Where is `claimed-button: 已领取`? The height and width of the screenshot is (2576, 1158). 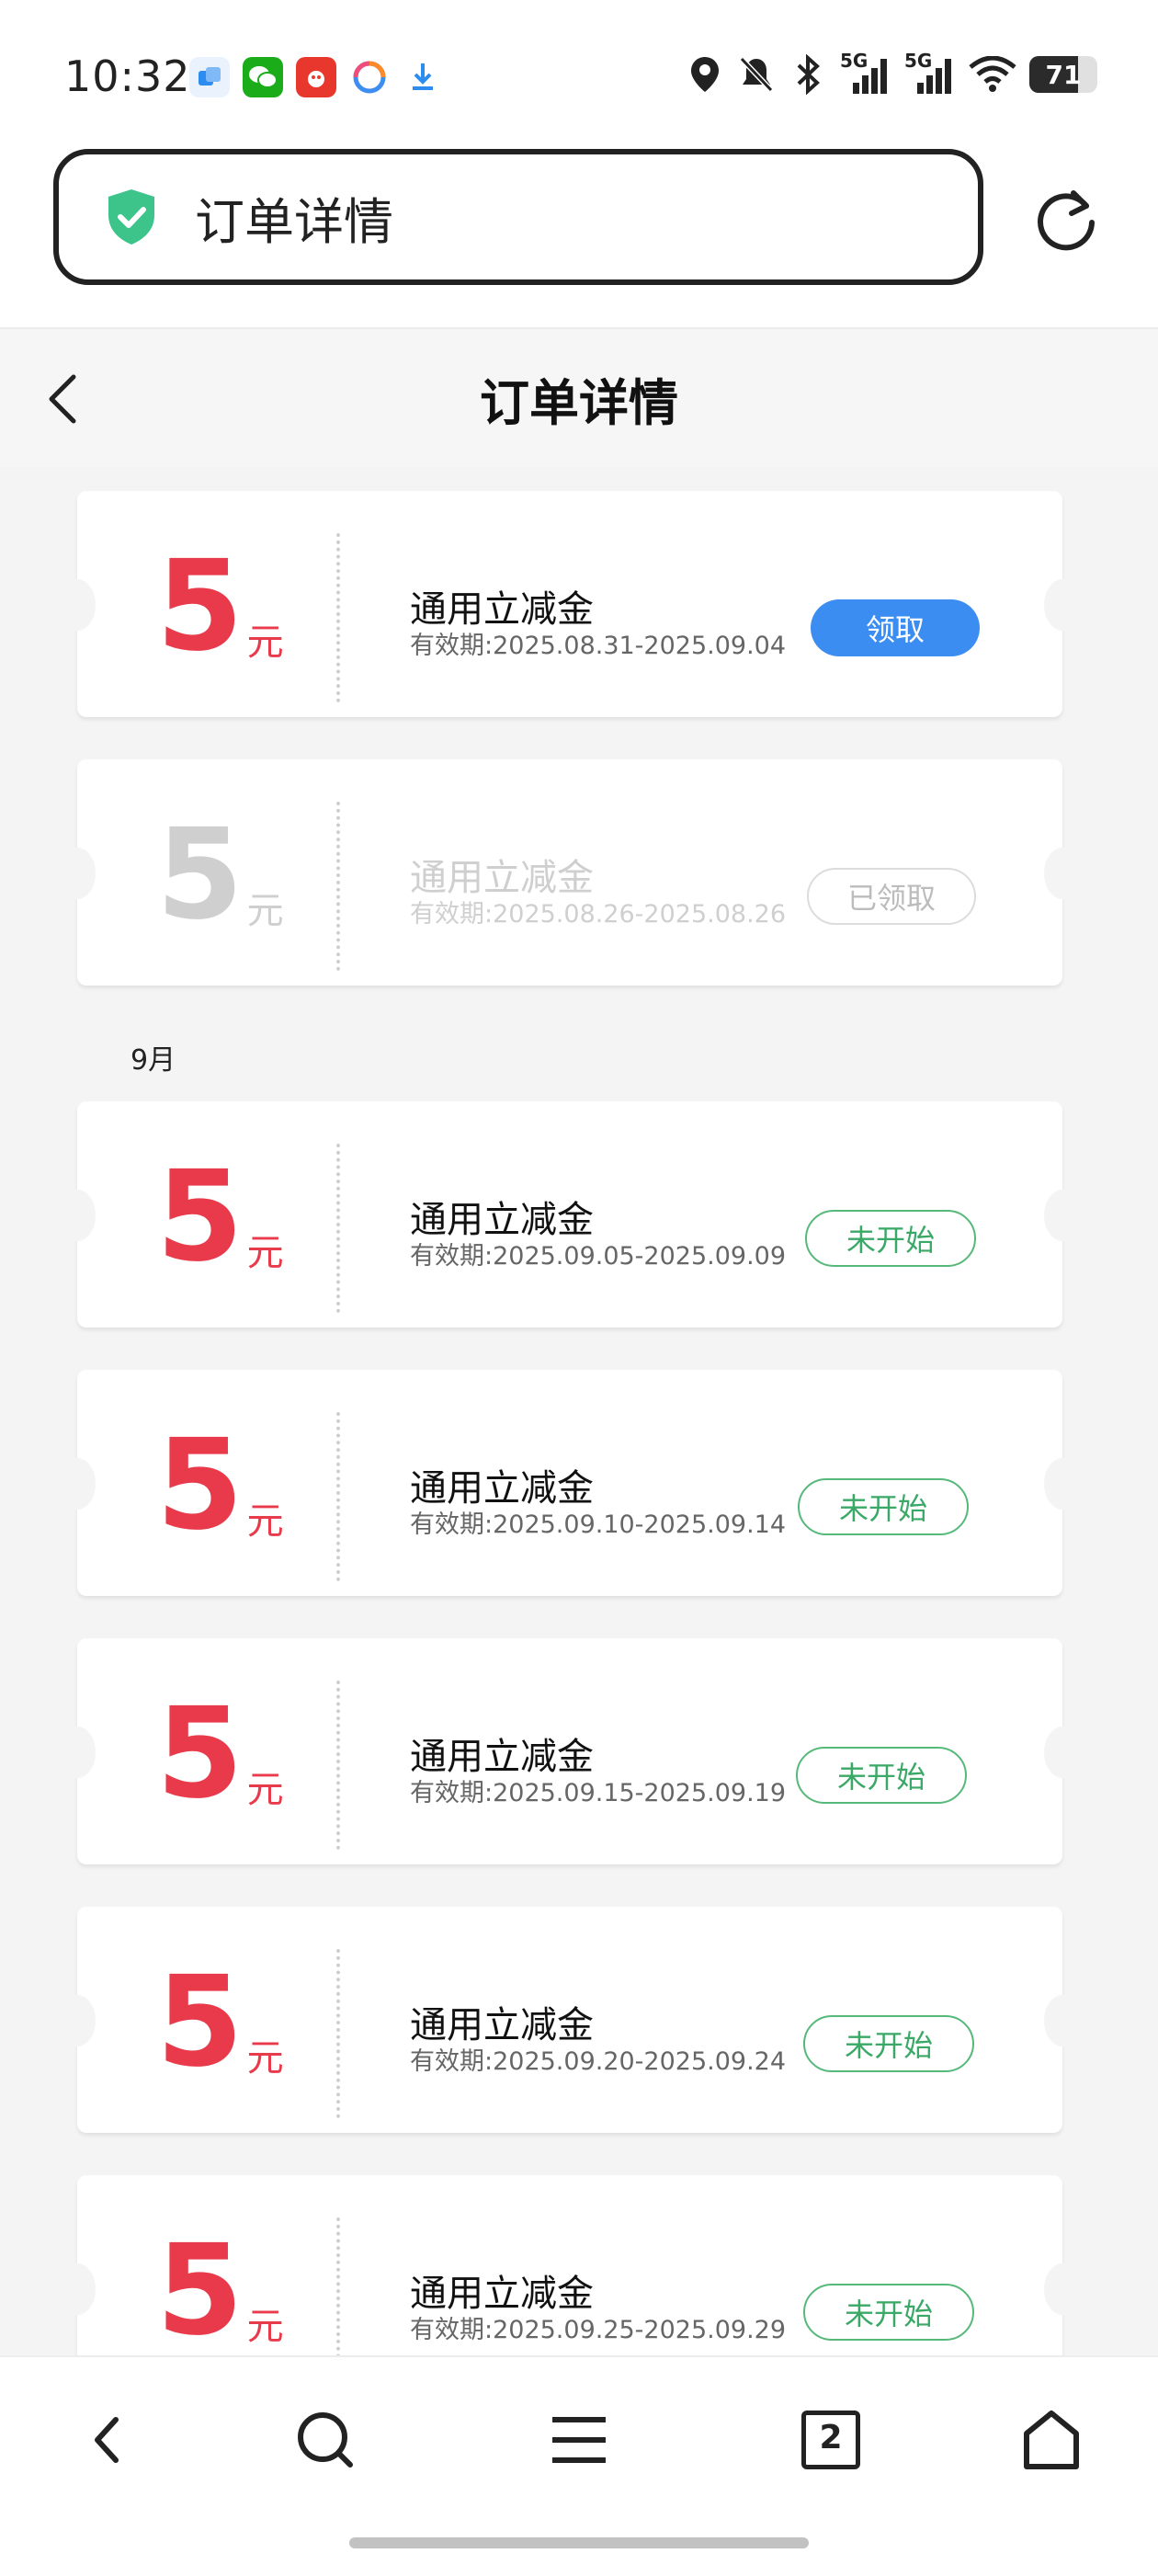 claimed-button: 已领取 is located at coordinates (891, 896).